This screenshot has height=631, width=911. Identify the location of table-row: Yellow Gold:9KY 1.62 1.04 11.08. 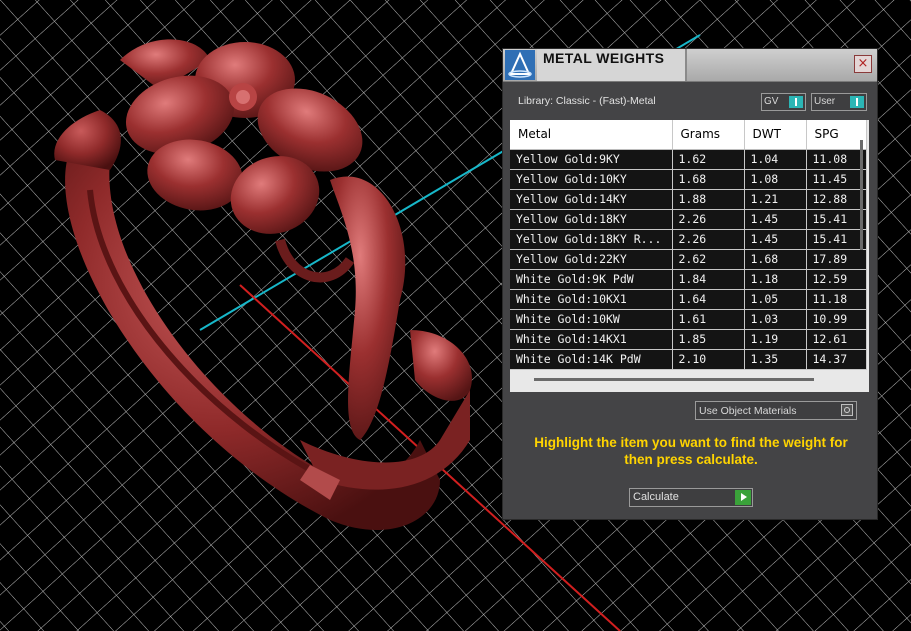
(688, 159).